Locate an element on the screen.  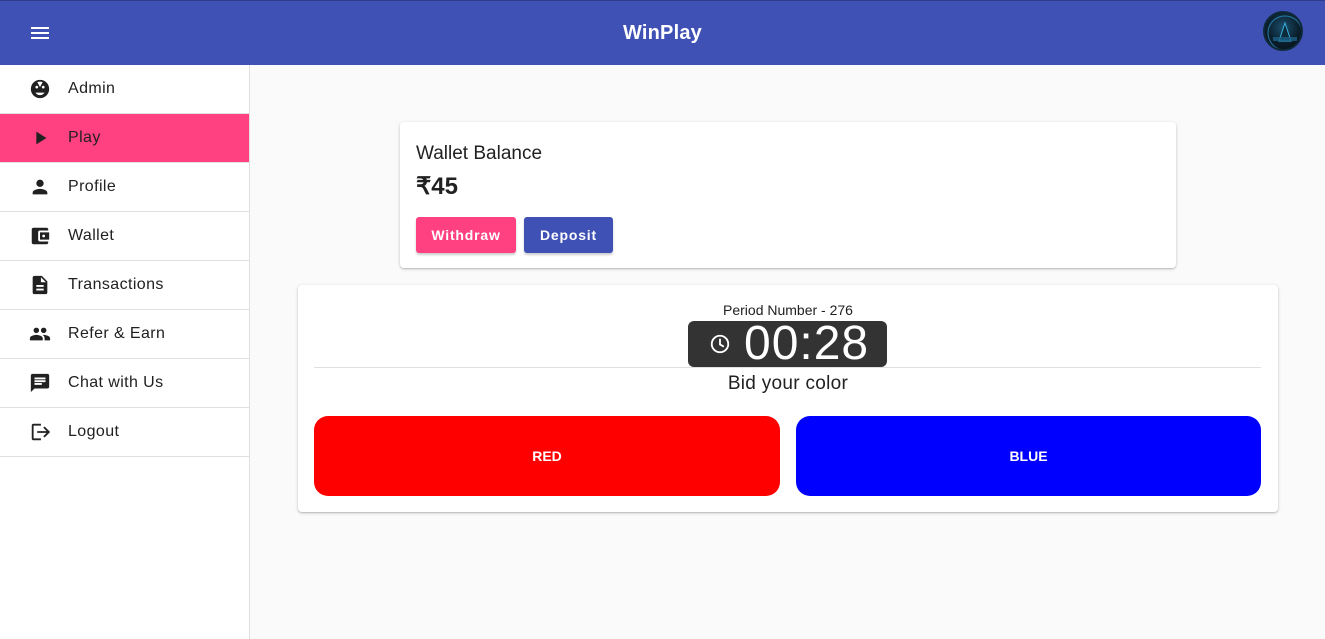
sidebar-item-refer-earn: Refer & Earn is located at coordinates (124, 334).